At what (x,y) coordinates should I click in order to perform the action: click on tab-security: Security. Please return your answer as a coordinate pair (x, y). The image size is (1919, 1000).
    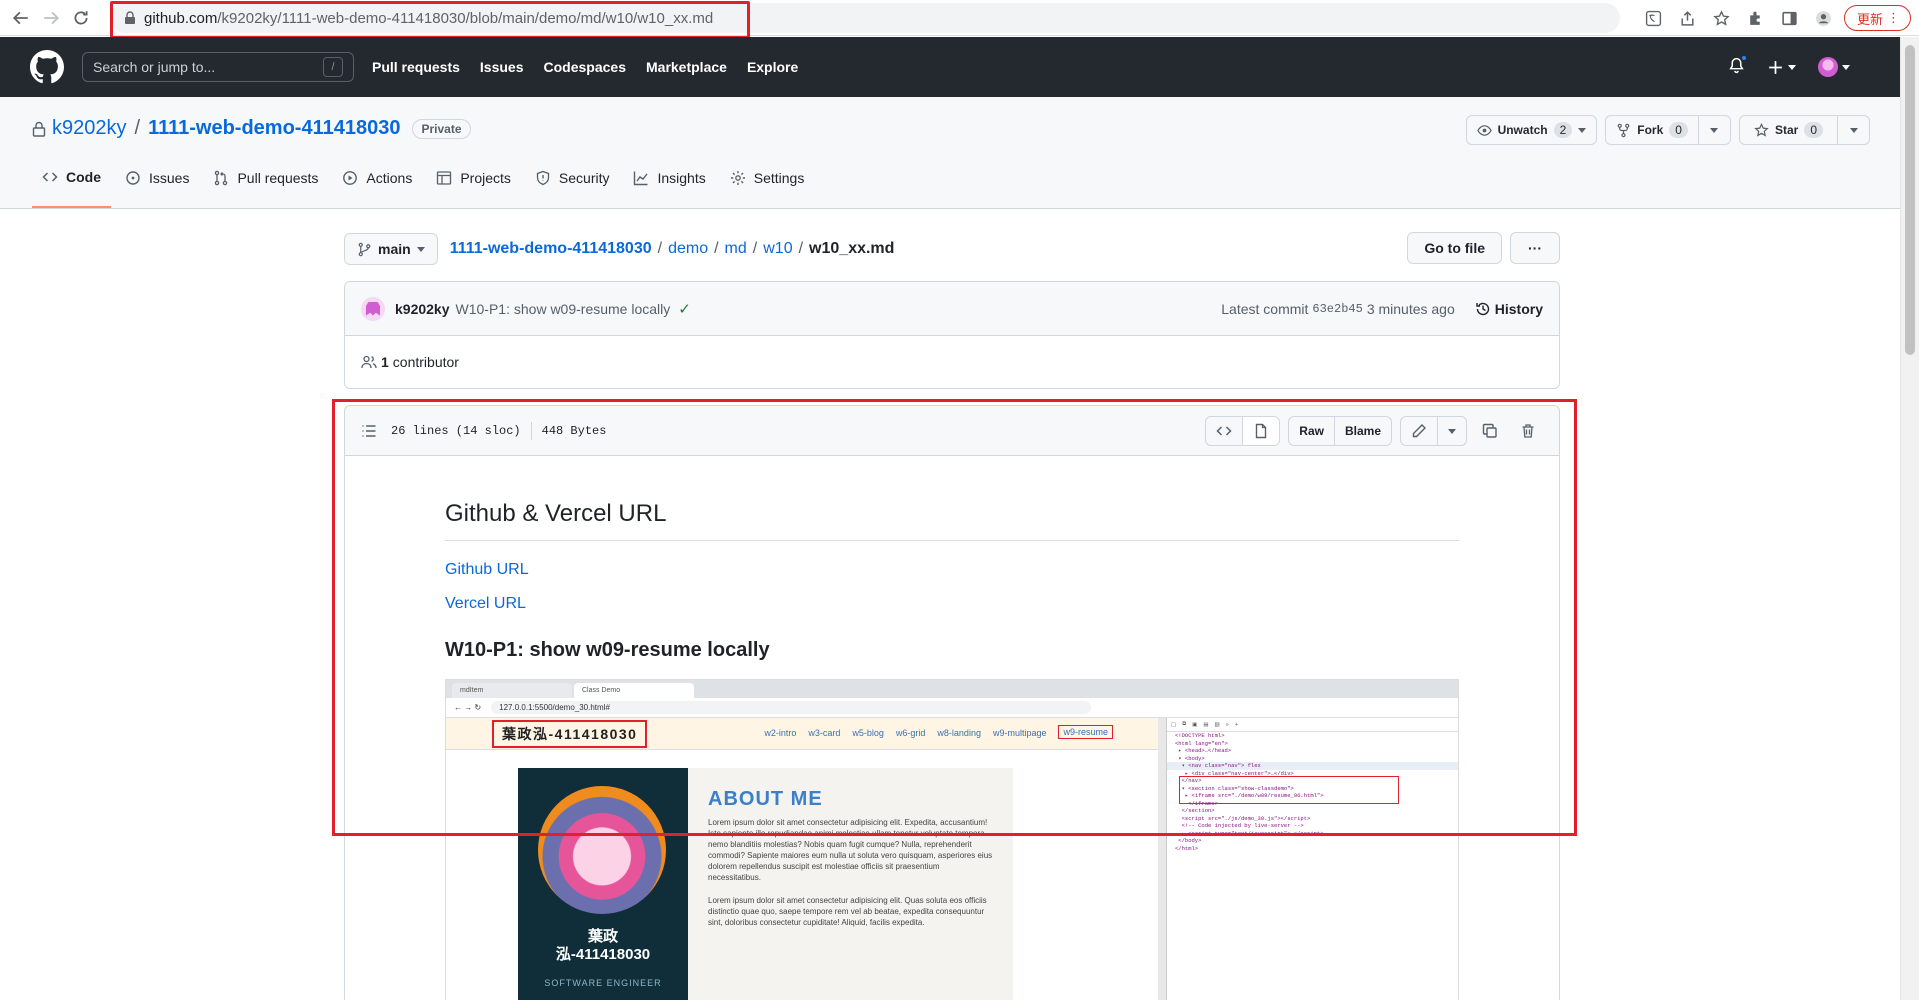
    Looking at the image, I should click on (572, 185).